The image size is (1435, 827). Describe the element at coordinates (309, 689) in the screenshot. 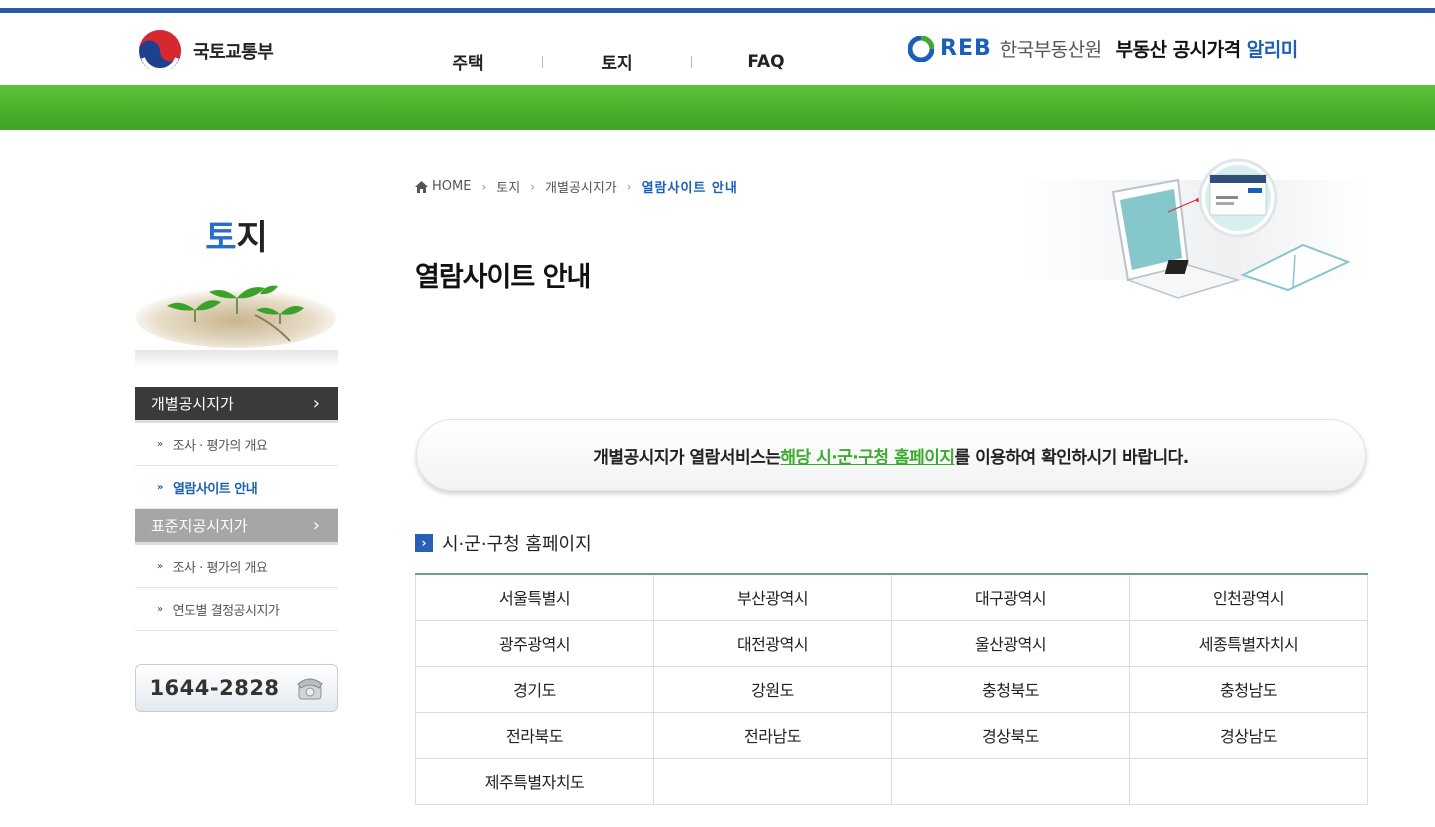

I see `telephone-icon` at that location.